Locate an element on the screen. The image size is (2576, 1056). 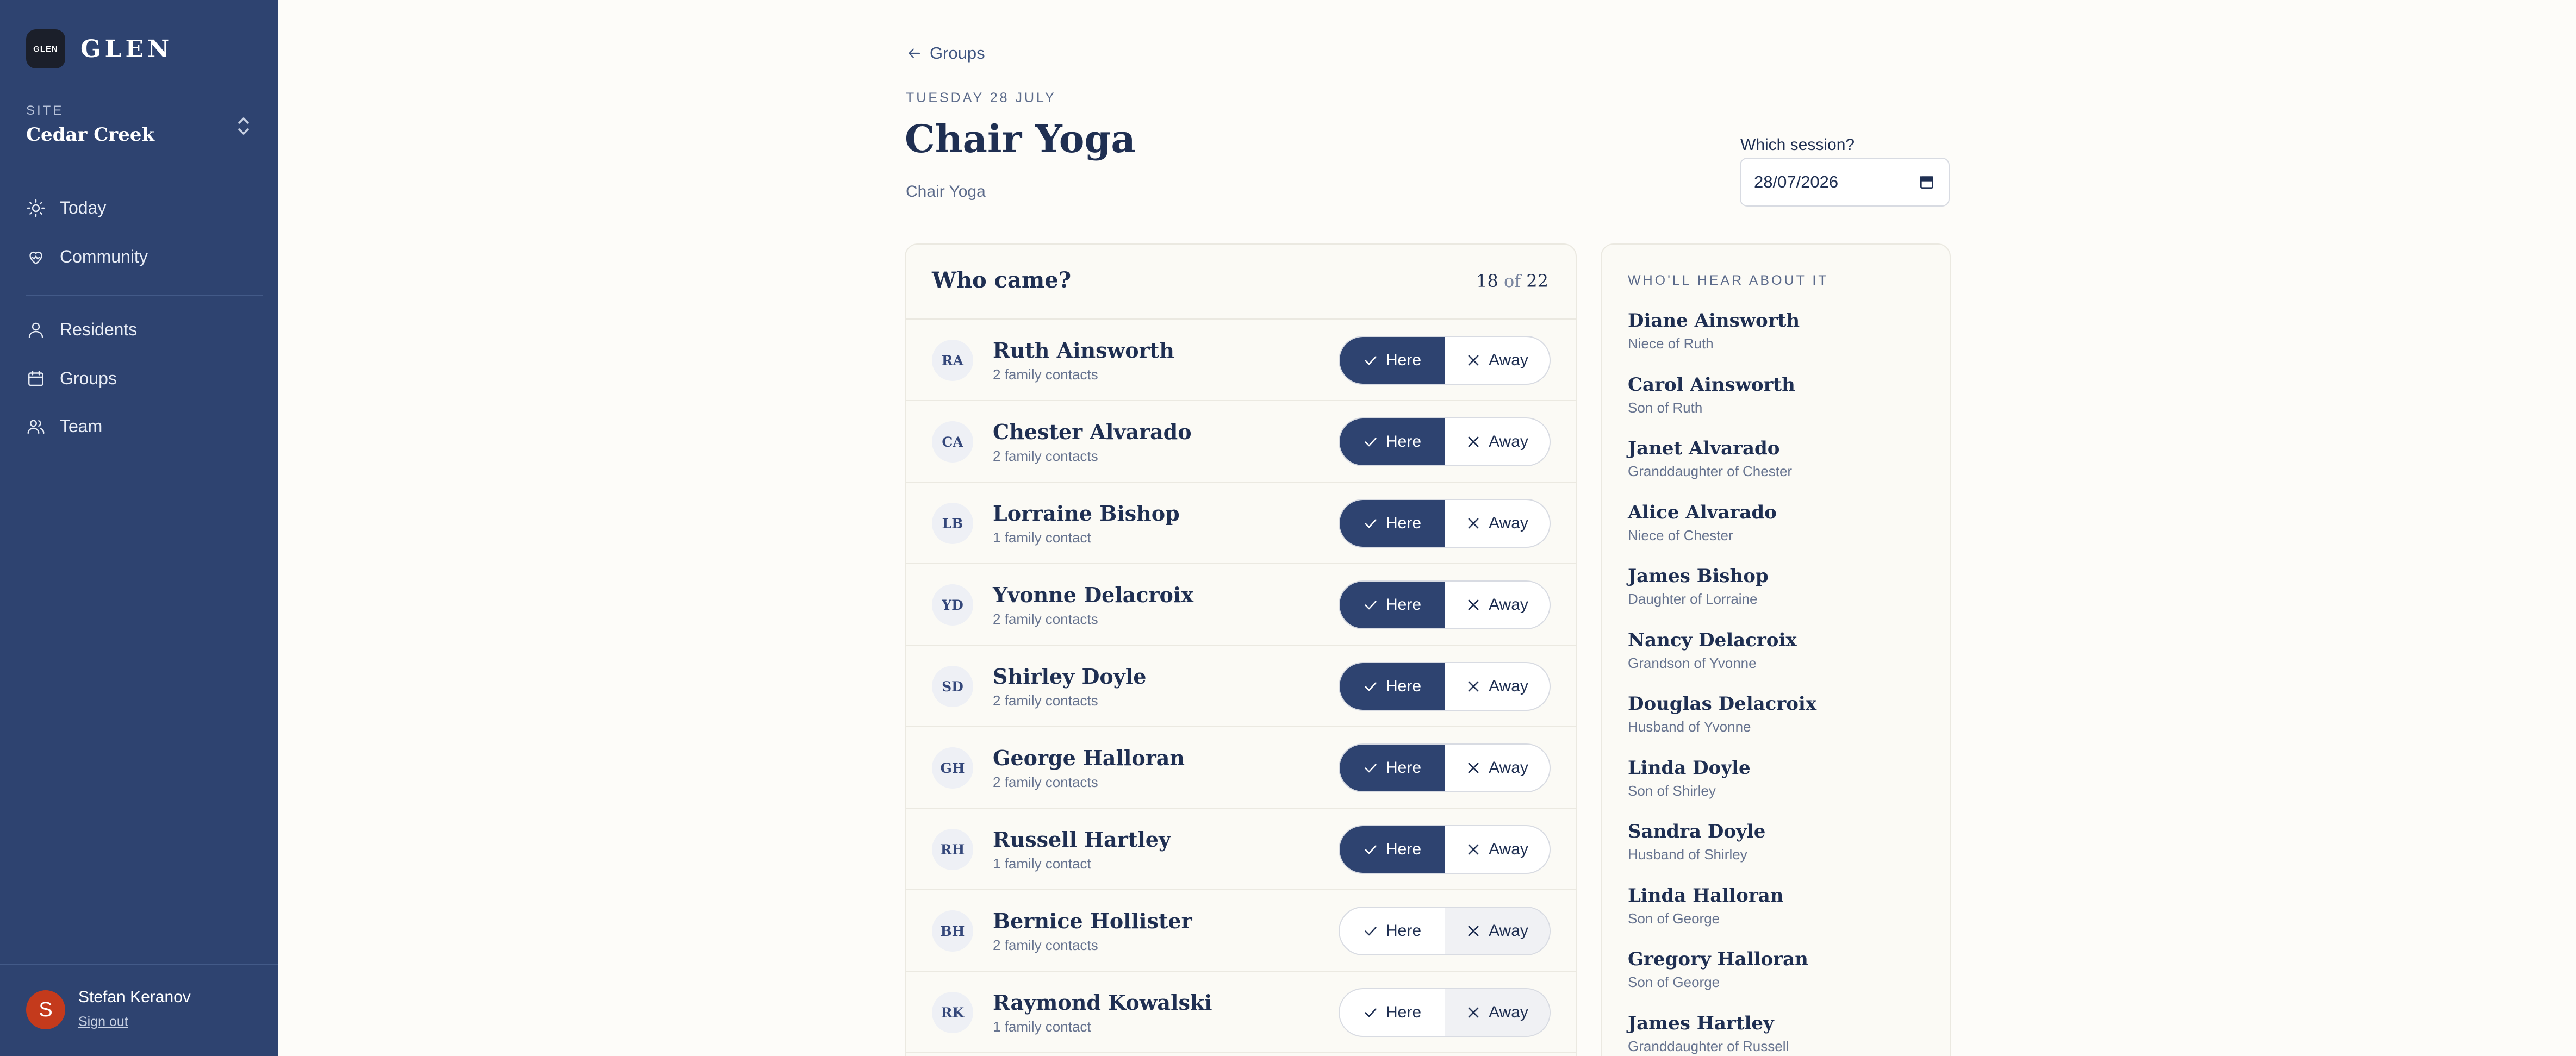
contact-name: Gregory Halloran is located at coordinates (1718, 959).